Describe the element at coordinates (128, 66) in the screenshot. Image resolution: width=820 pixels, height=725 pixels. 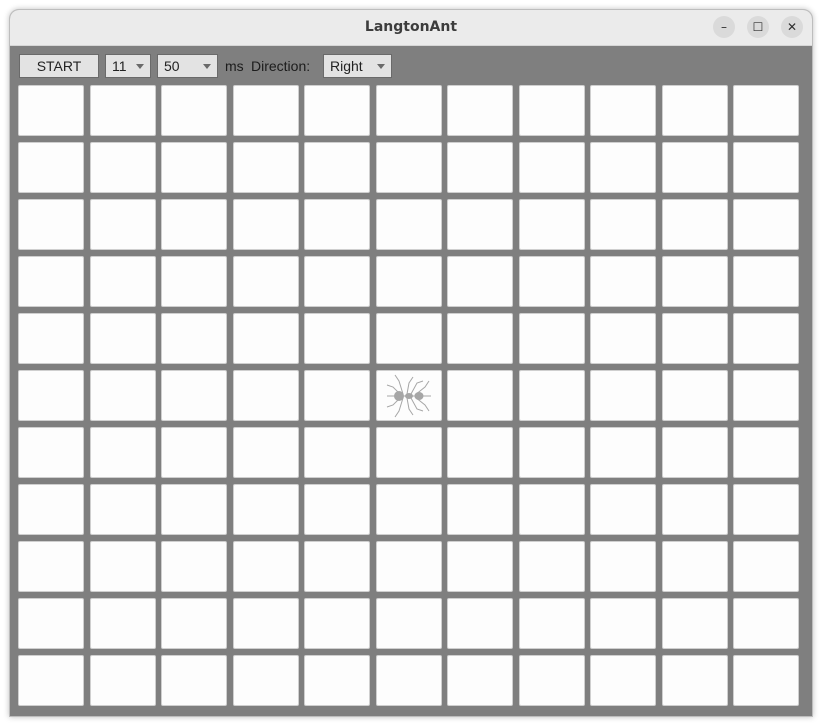
I see `grid-size-select: 11` at that location.